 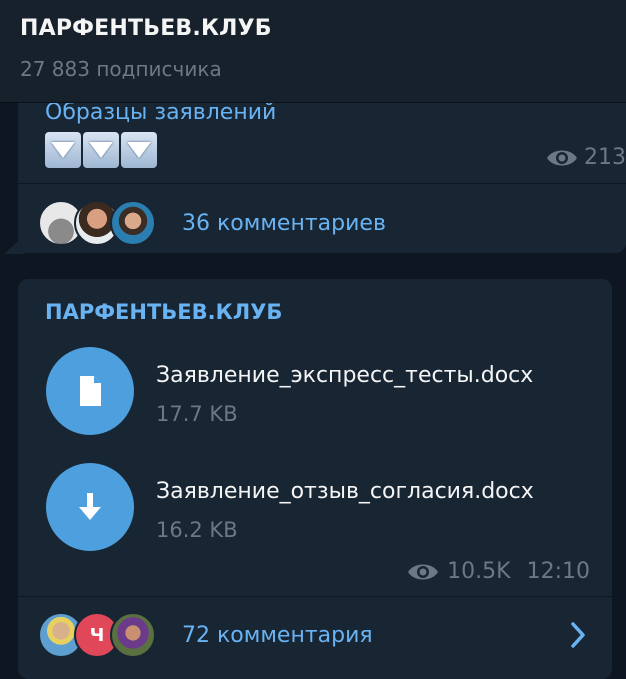 What do you see at coordinates (558, 571) in the screenshot?
I see `post-time: 12:10` at bounding box center [558, 571].